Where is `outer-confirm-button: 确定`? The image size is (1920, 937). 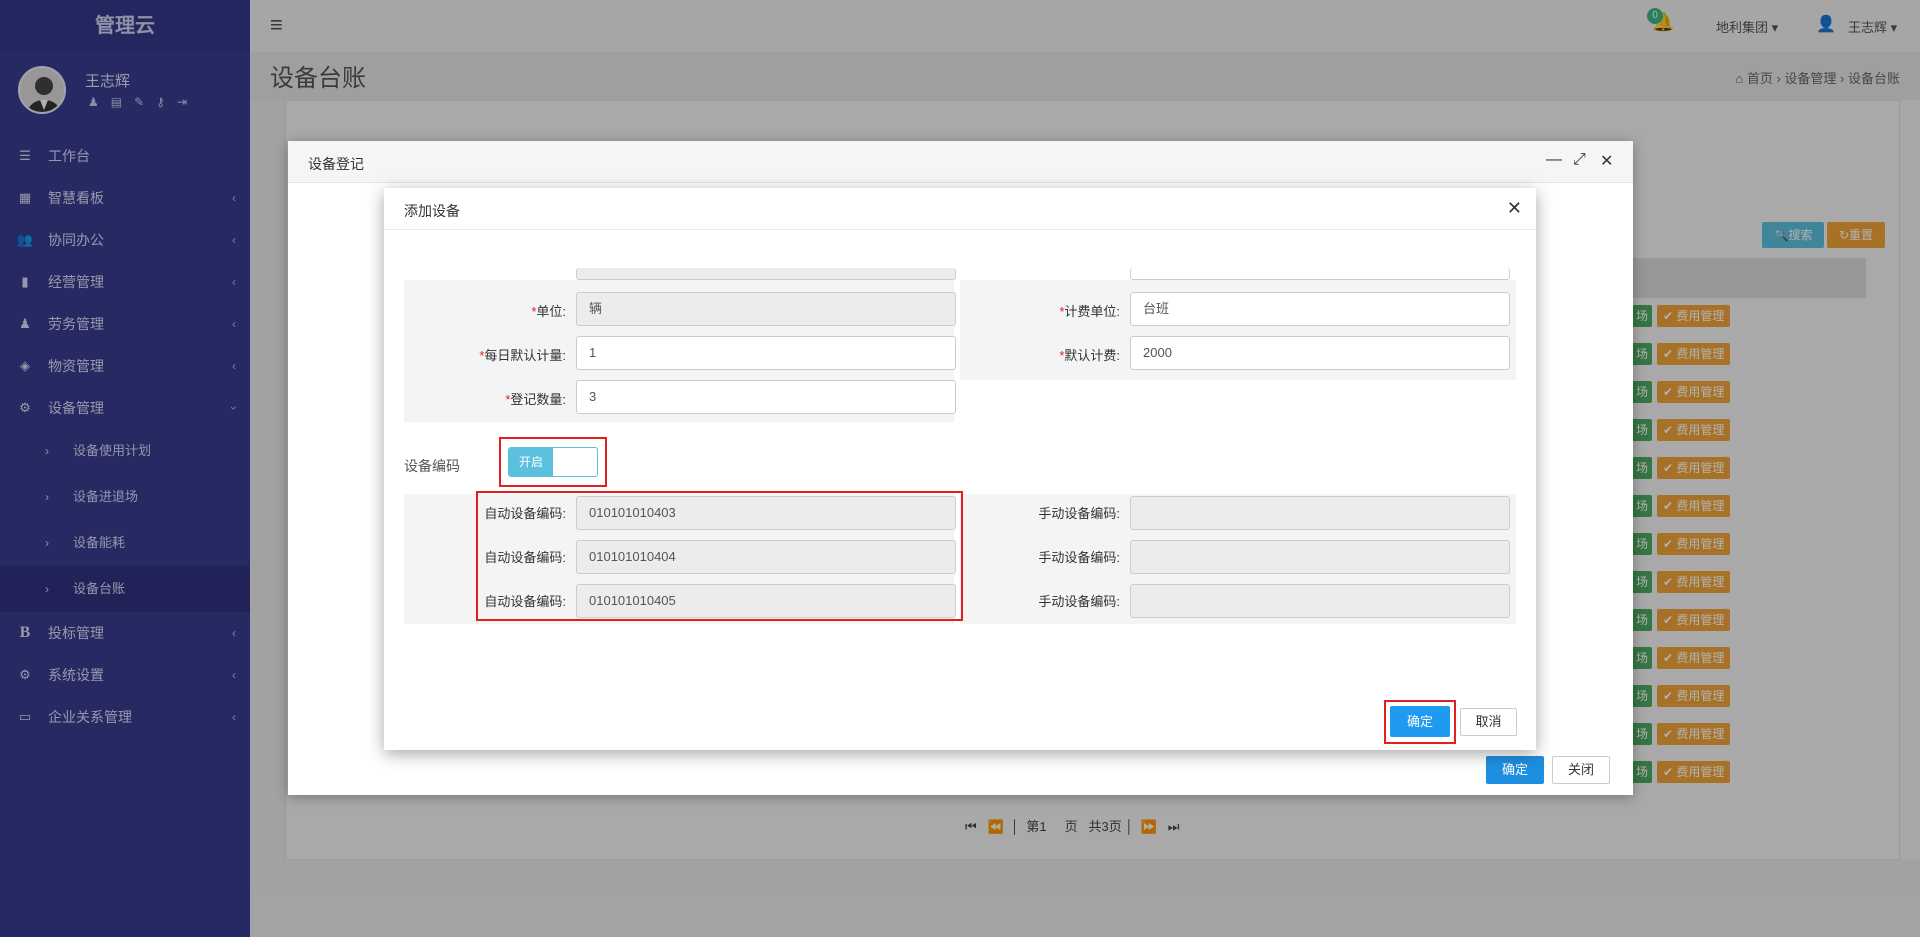
outer-confirm-button: 确定 is located at coordinates (1515, 770).